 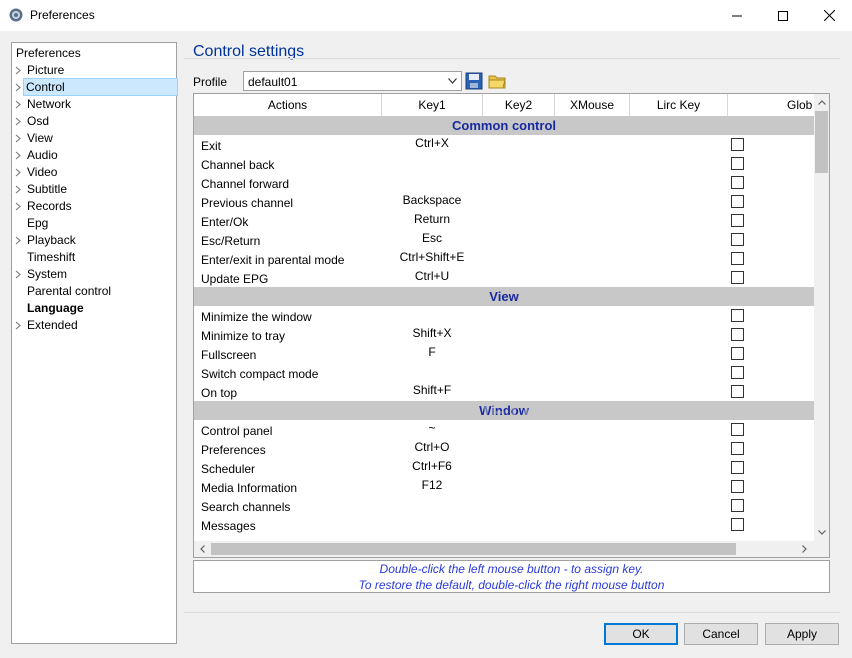 I want to click on key1-cell: F12, so click(x=432, y=485).